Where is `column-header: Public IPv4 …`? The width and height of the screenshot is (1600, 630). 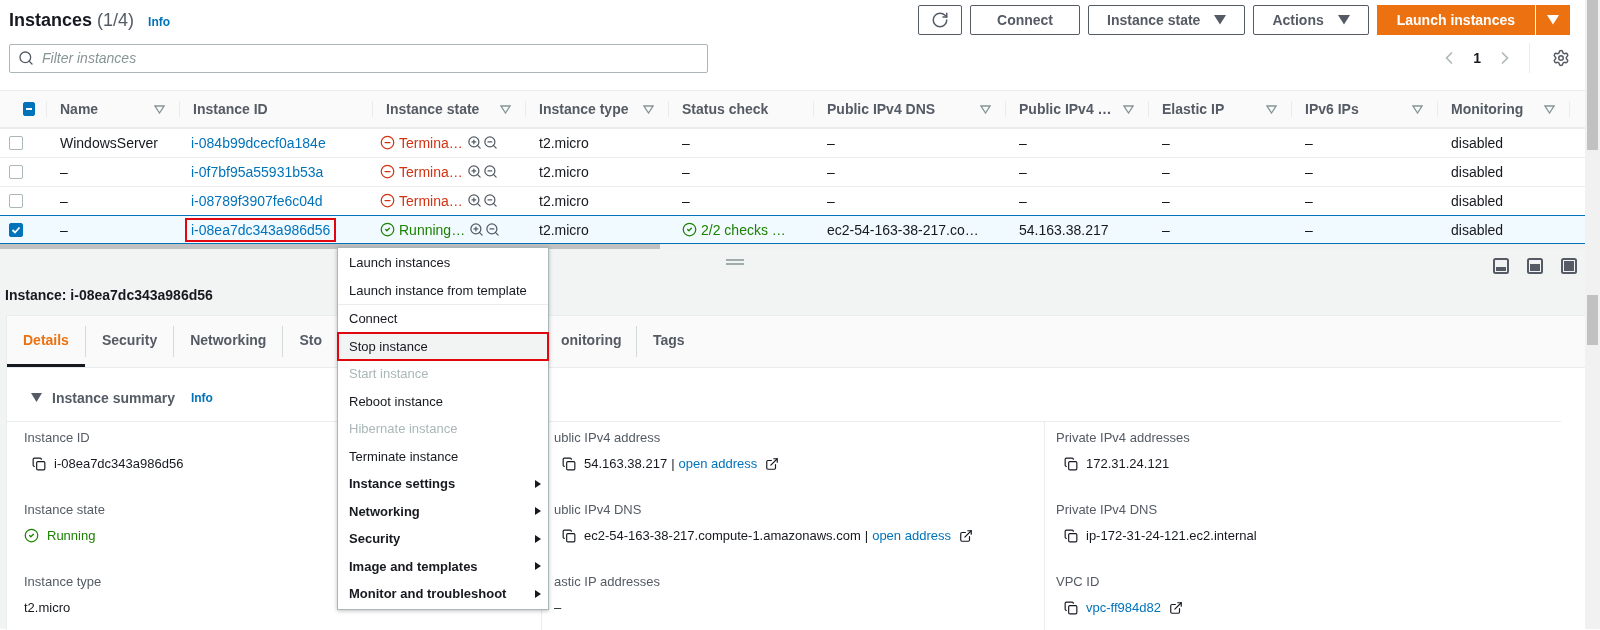
column-header: Public IPv4 … is located at coordinates (1065, 109).